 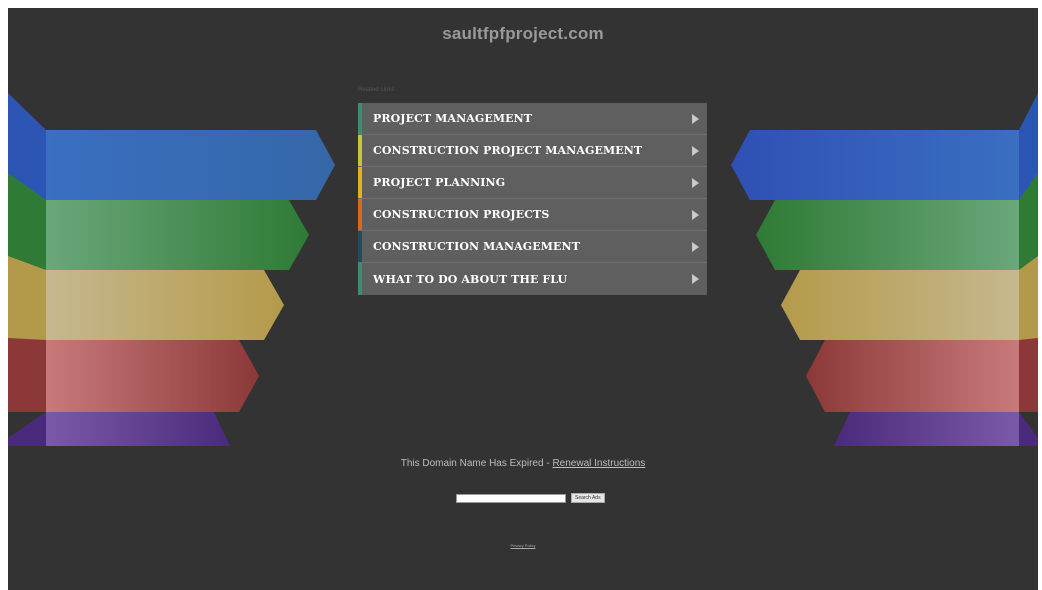 What do you see at coordinates (598, 463) in the screenshot?
I see `renewal-instructions-link: Renewal Instructions` at bounding box center [598, 463].